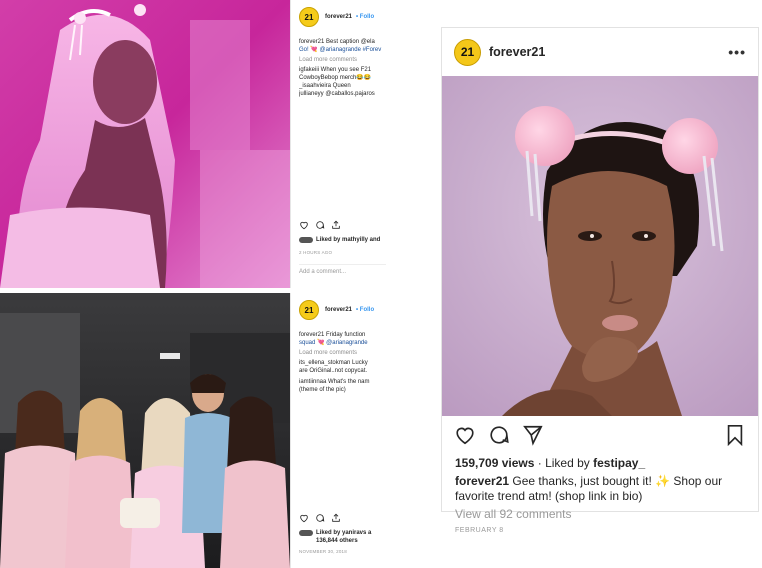 The height and width of the screenshot is (568, 762). Describe the element at coordinates (323, 551) in the screenshot. I see `post-date: NOVEMBER 30, 2018` at that location.